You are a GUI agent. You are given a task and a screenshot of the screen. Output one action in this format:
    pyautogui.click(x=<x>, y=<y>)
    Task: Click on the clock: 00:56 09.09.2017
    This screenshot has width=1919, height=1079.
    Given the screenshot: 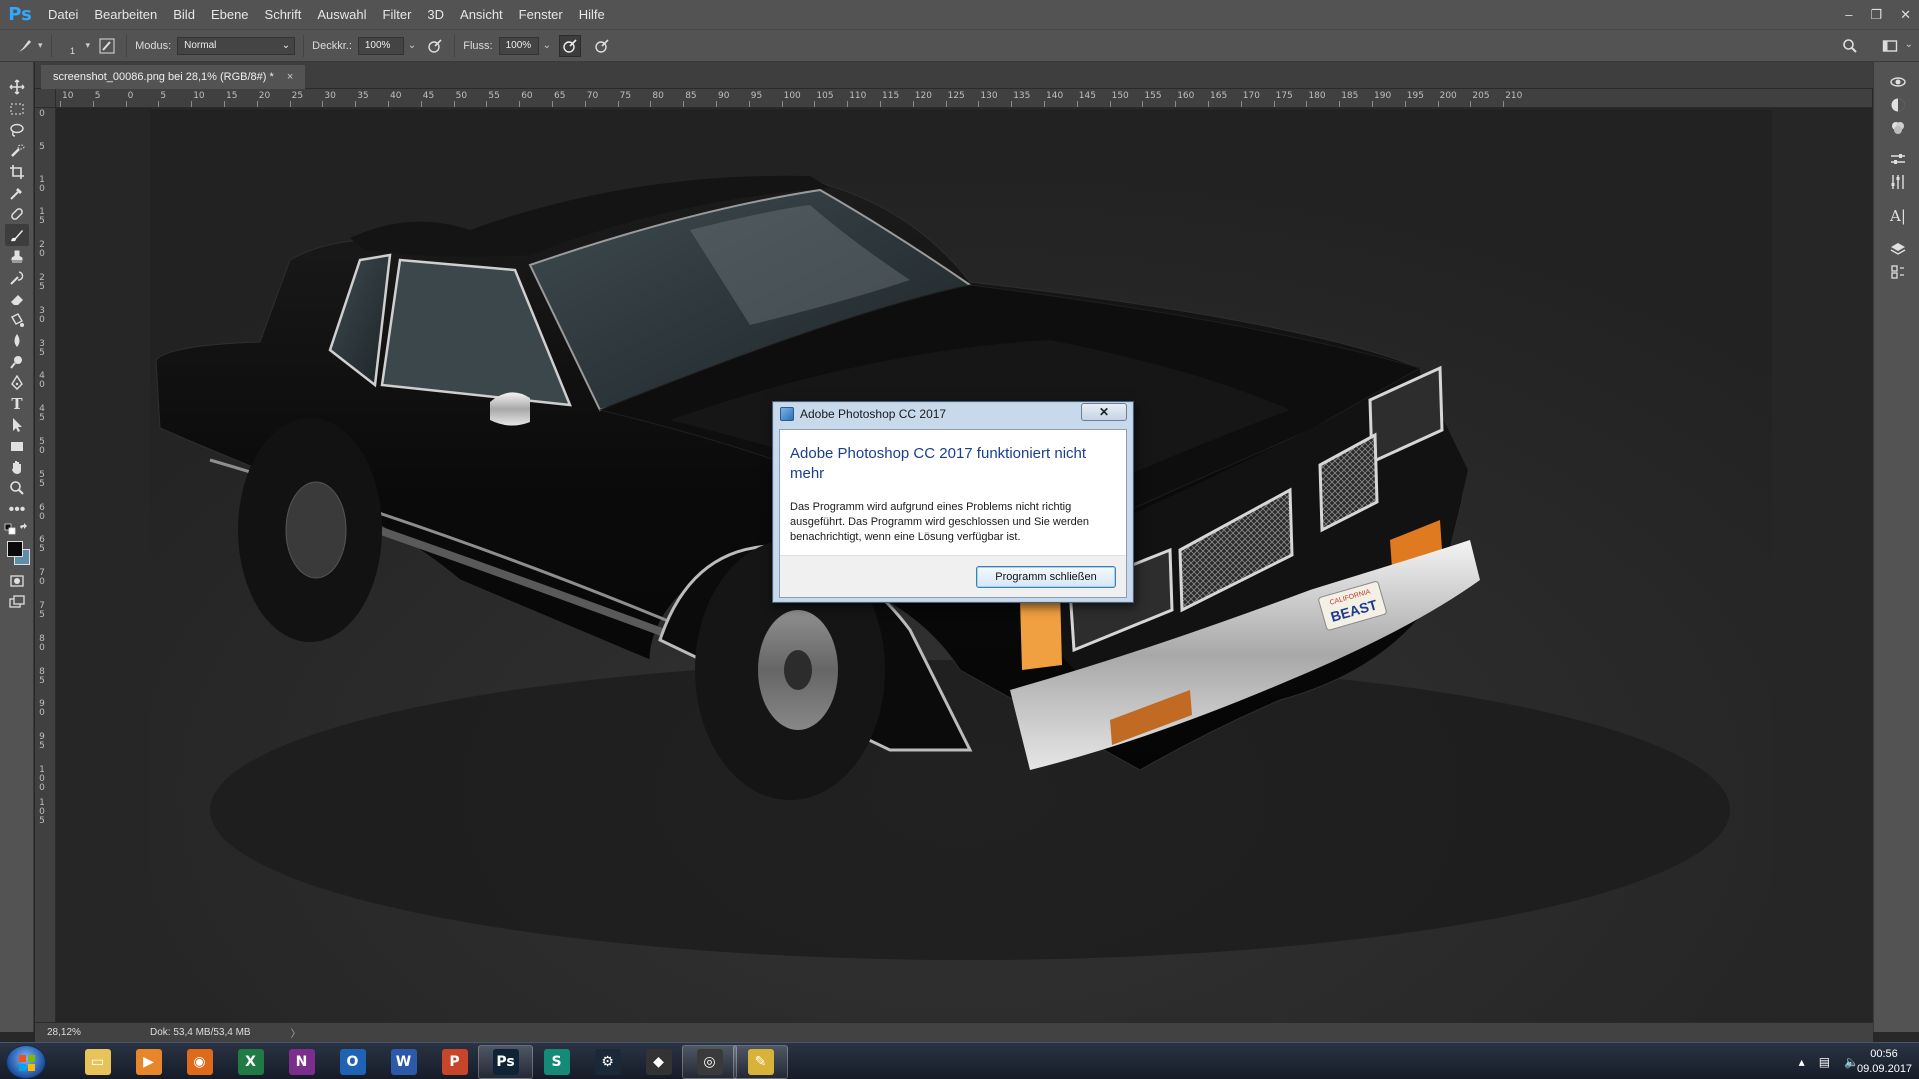 What is the action you would take?
    pyautogui.click(x=1885, y=1062)
    